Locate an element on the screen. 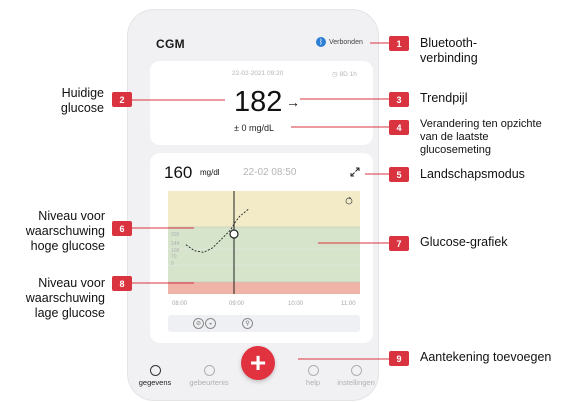  callout-badge-7: 7 is located at coordinates (399, 243).